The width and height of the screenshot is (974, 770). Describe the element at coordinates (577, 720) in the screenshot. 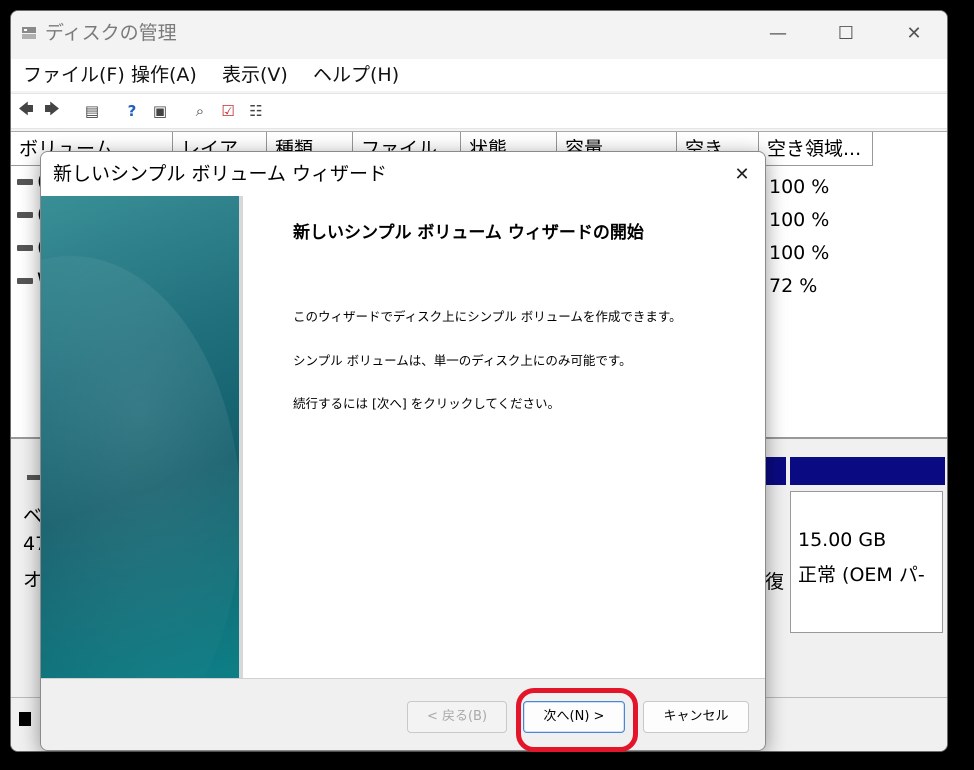

I see `next-button-highlight` at that location.